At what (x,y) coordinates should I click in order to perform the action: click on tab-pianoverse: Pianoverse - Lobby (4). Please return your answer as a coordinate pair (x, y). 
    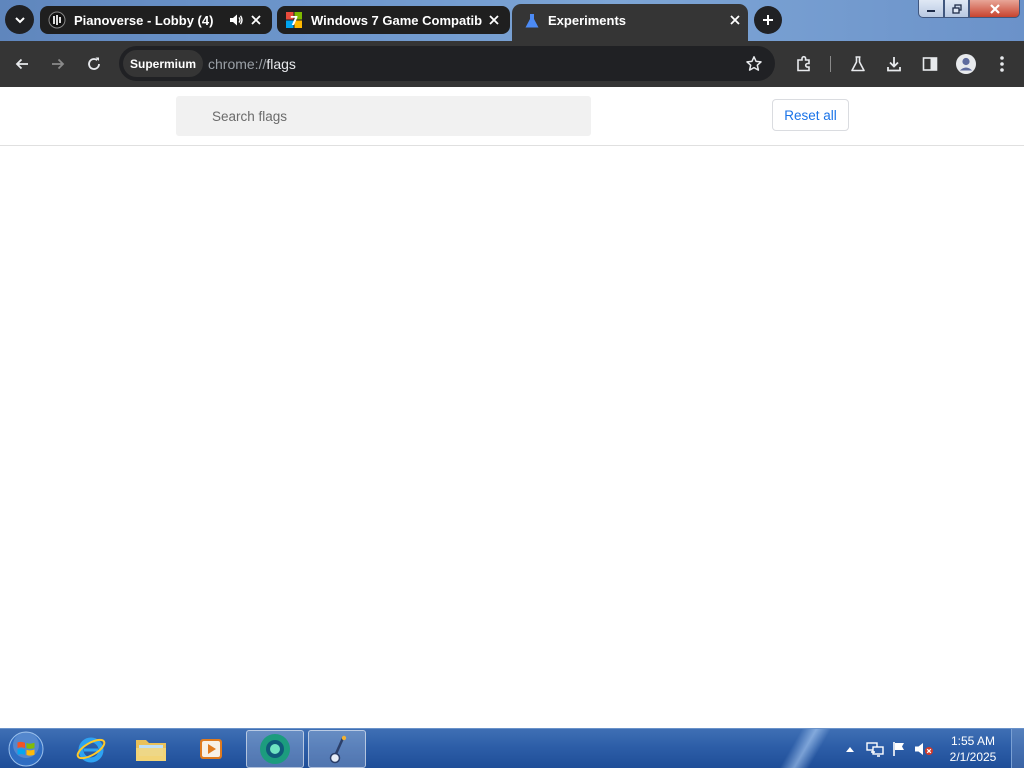
    Looking at the image, I should click on (156, 20).